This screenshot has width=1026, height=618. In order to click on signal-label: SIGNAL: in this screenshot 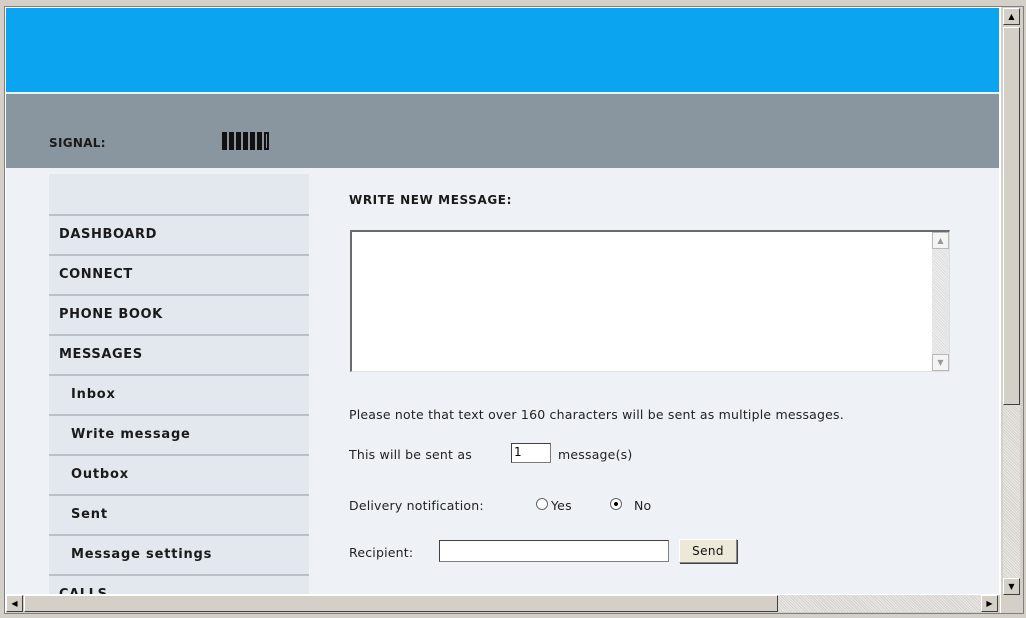, I will do `click(77, 143)`.